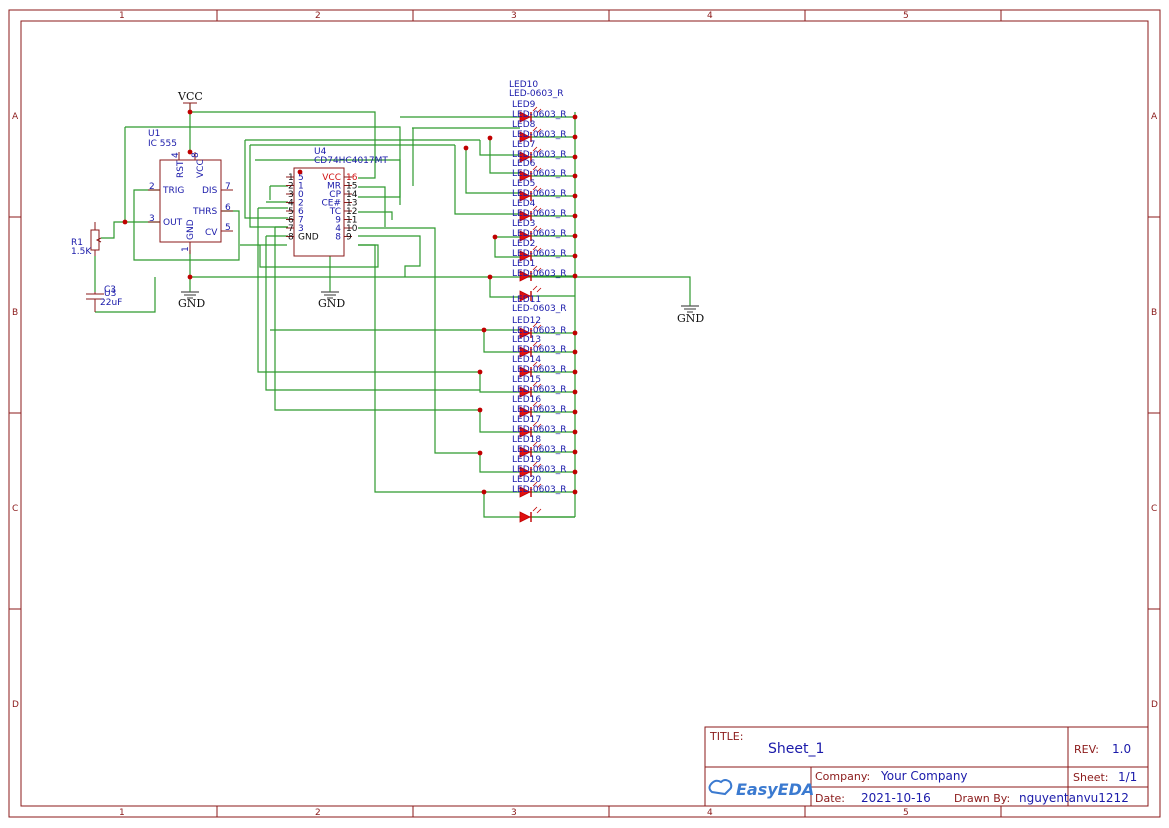  What do you see at coordinates (526, 460) in the screenshot?
I see `led-ref: LED19` at bounding box center [526, 460].